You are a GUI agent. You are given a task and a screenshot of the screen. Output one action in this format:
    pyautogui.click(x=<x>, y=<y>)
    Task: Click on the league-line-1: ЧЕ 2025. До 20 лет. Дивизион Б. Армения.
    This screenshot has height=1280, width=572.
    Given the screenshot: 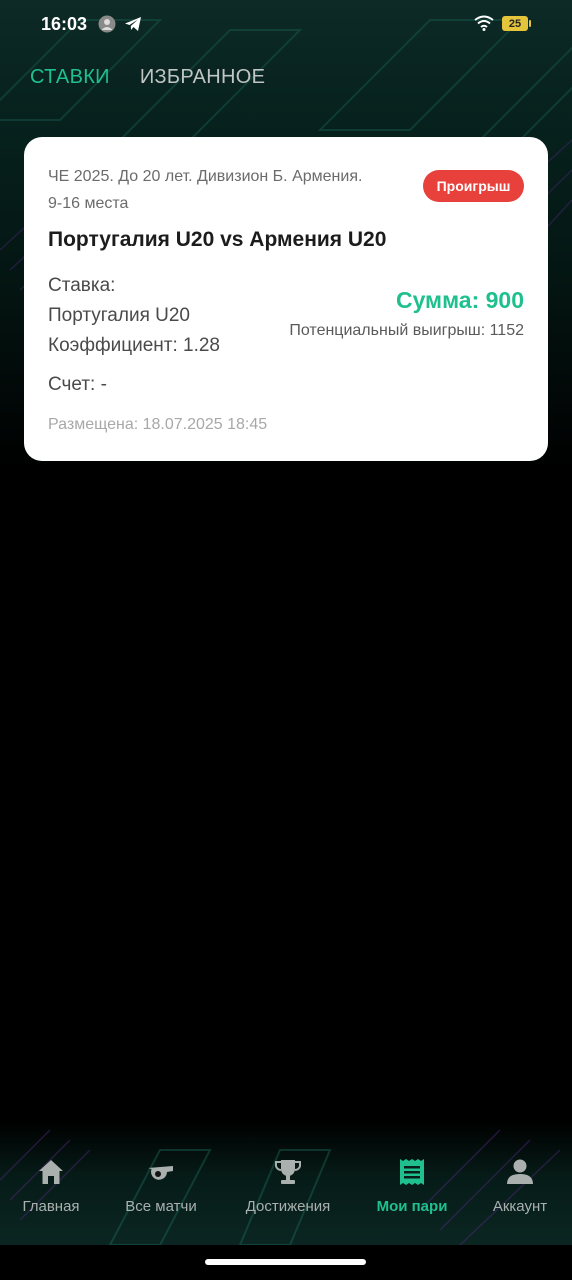 What is the action you would take?
    pyautogui.click(x=205, y=176)
    